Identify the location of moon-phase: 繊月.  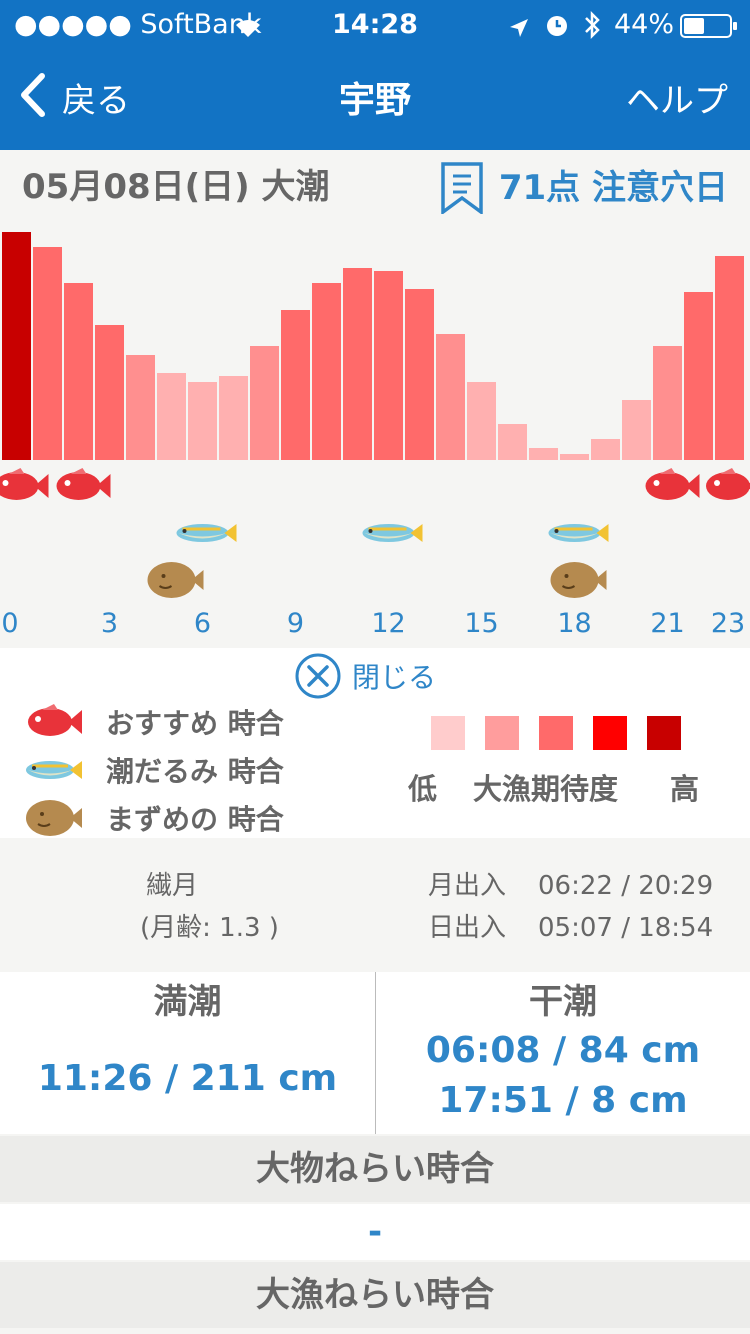
(172, 886).